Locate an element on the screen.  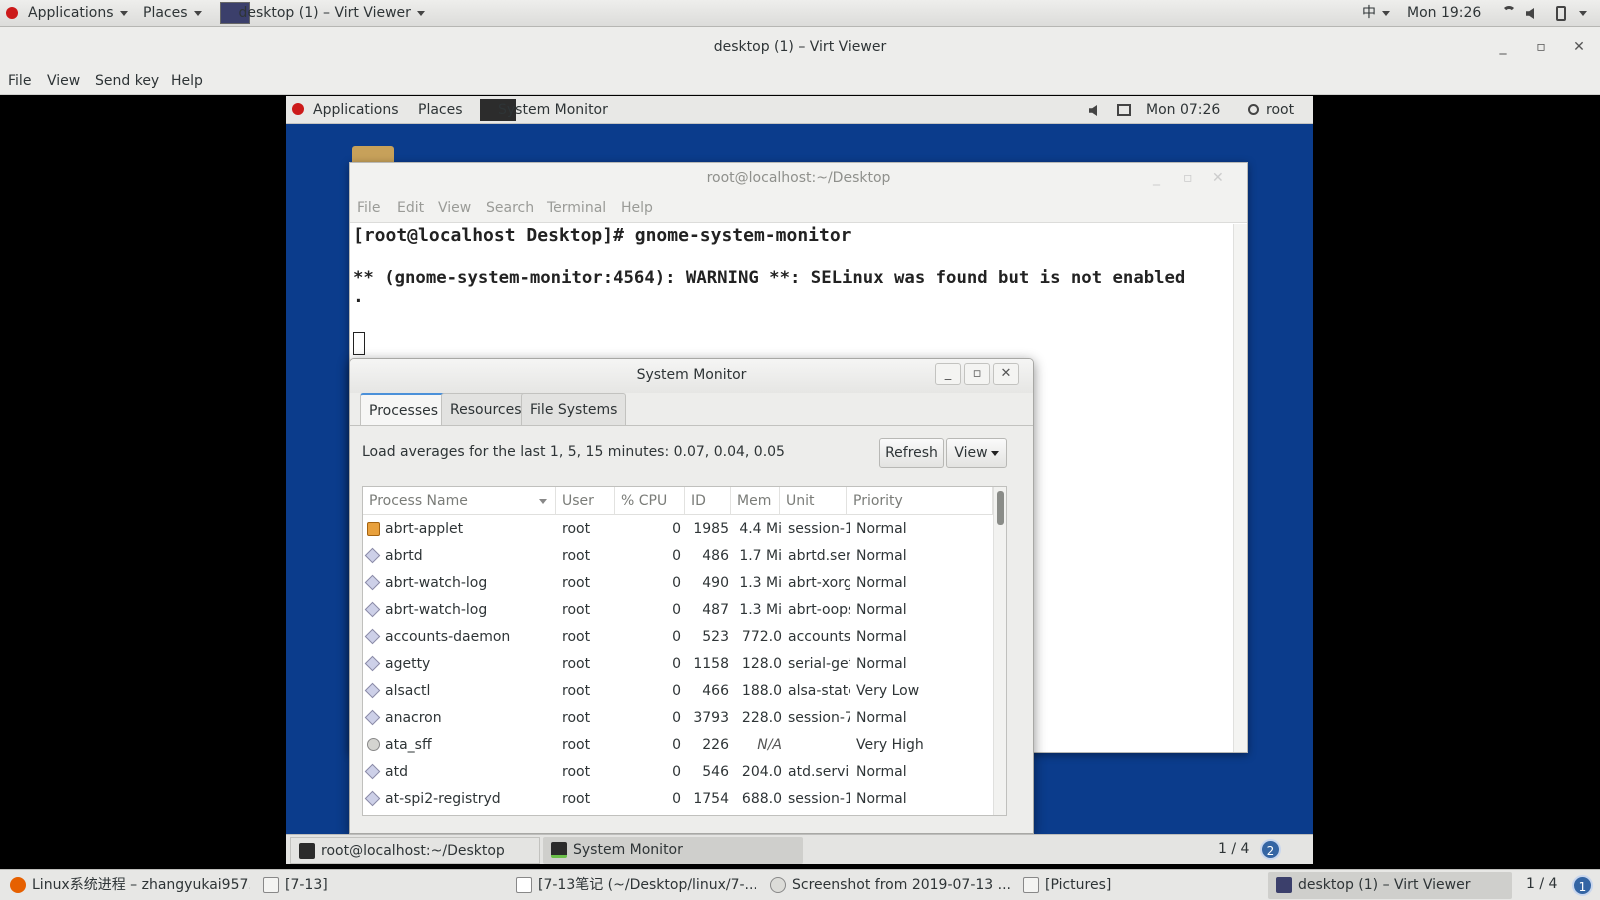
host-active-window-menu: desktop (1) – Virt Viewer is located at coordinates (322, 13).